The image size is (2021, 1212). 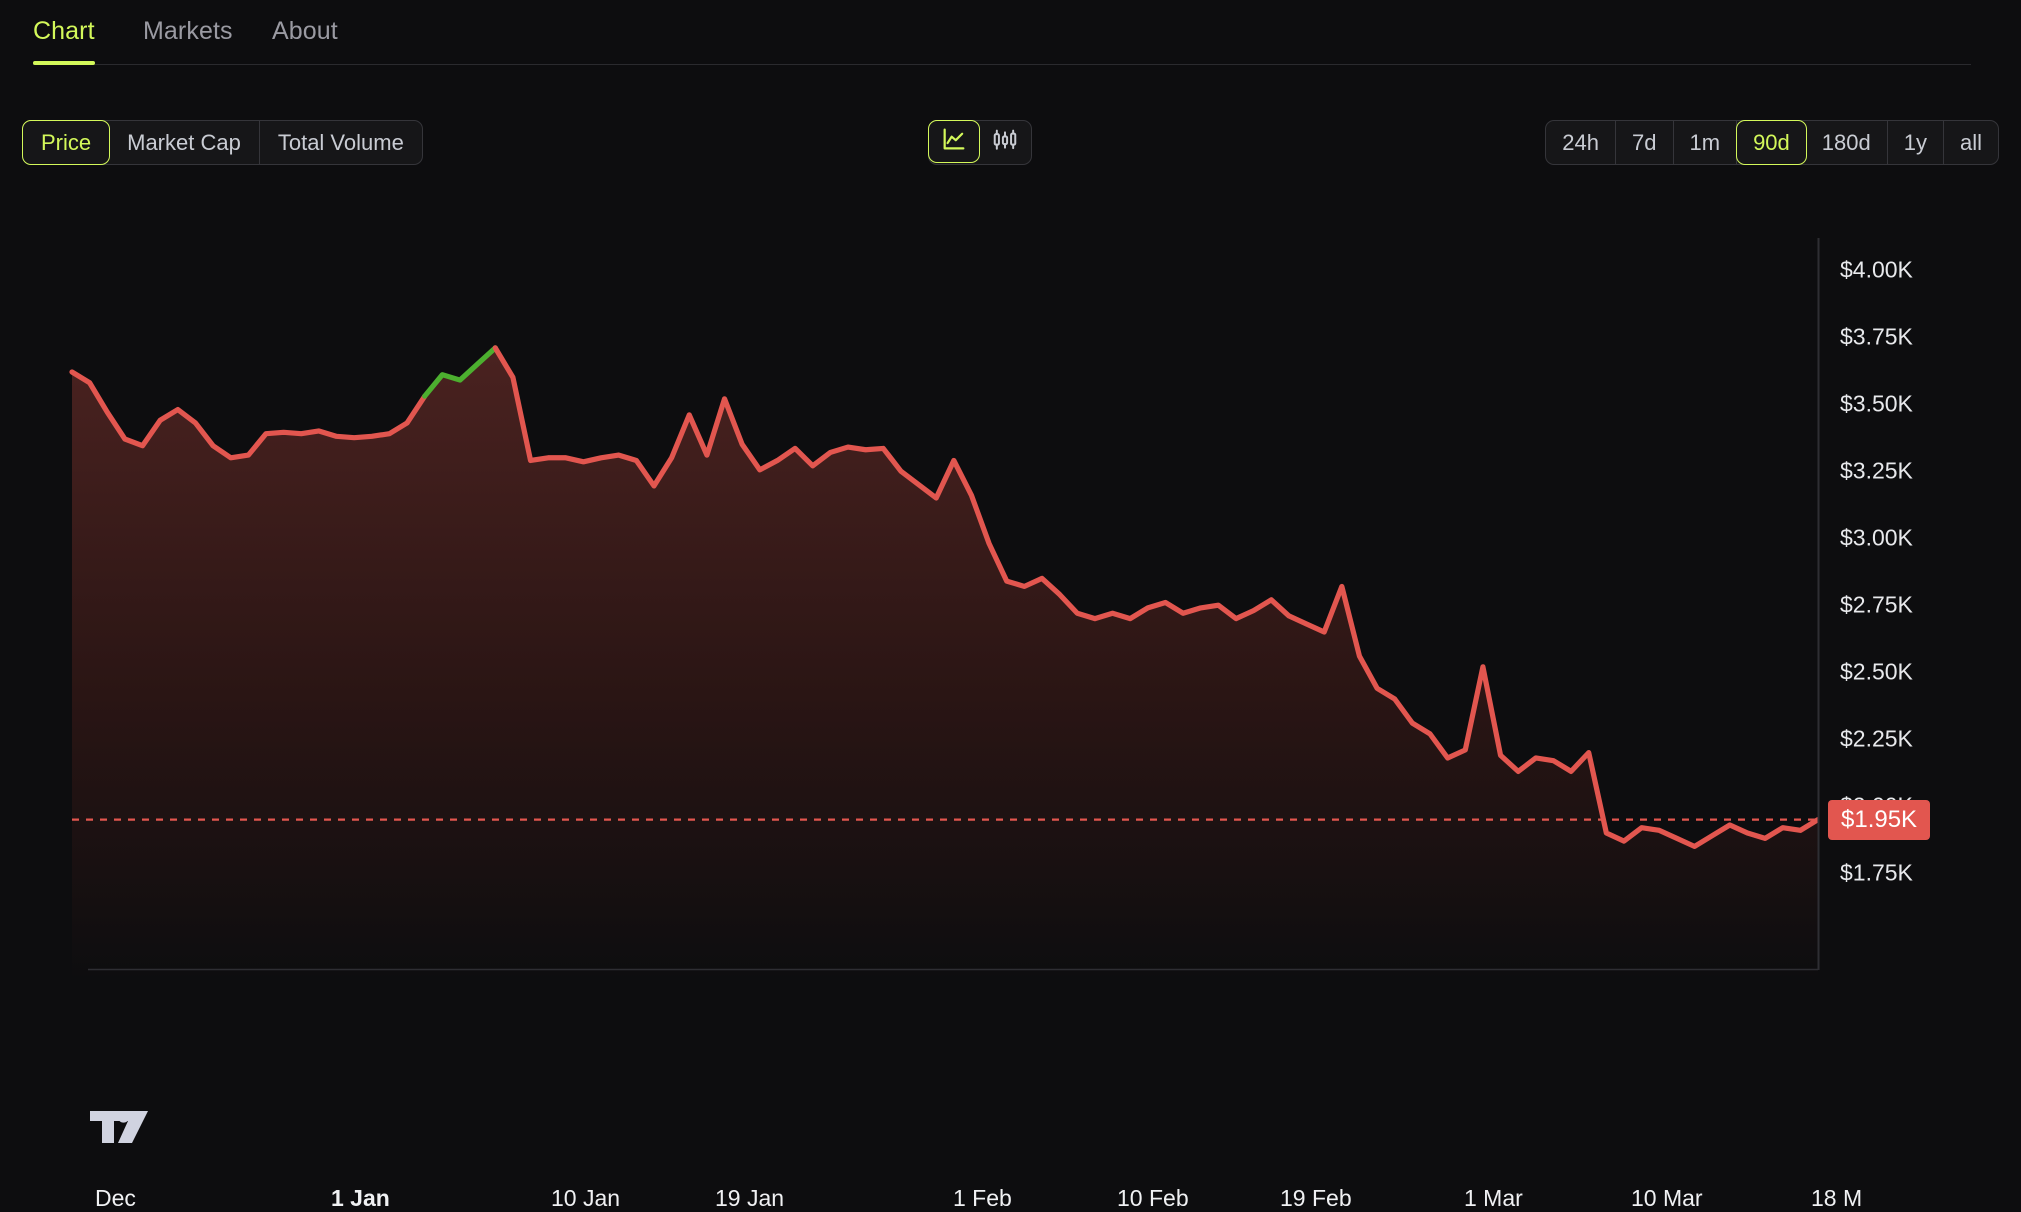 What do you see at coordinates (1971, 142) in the screenshot?
I see `range-option-all: all` at bounding box center [1971, 142].